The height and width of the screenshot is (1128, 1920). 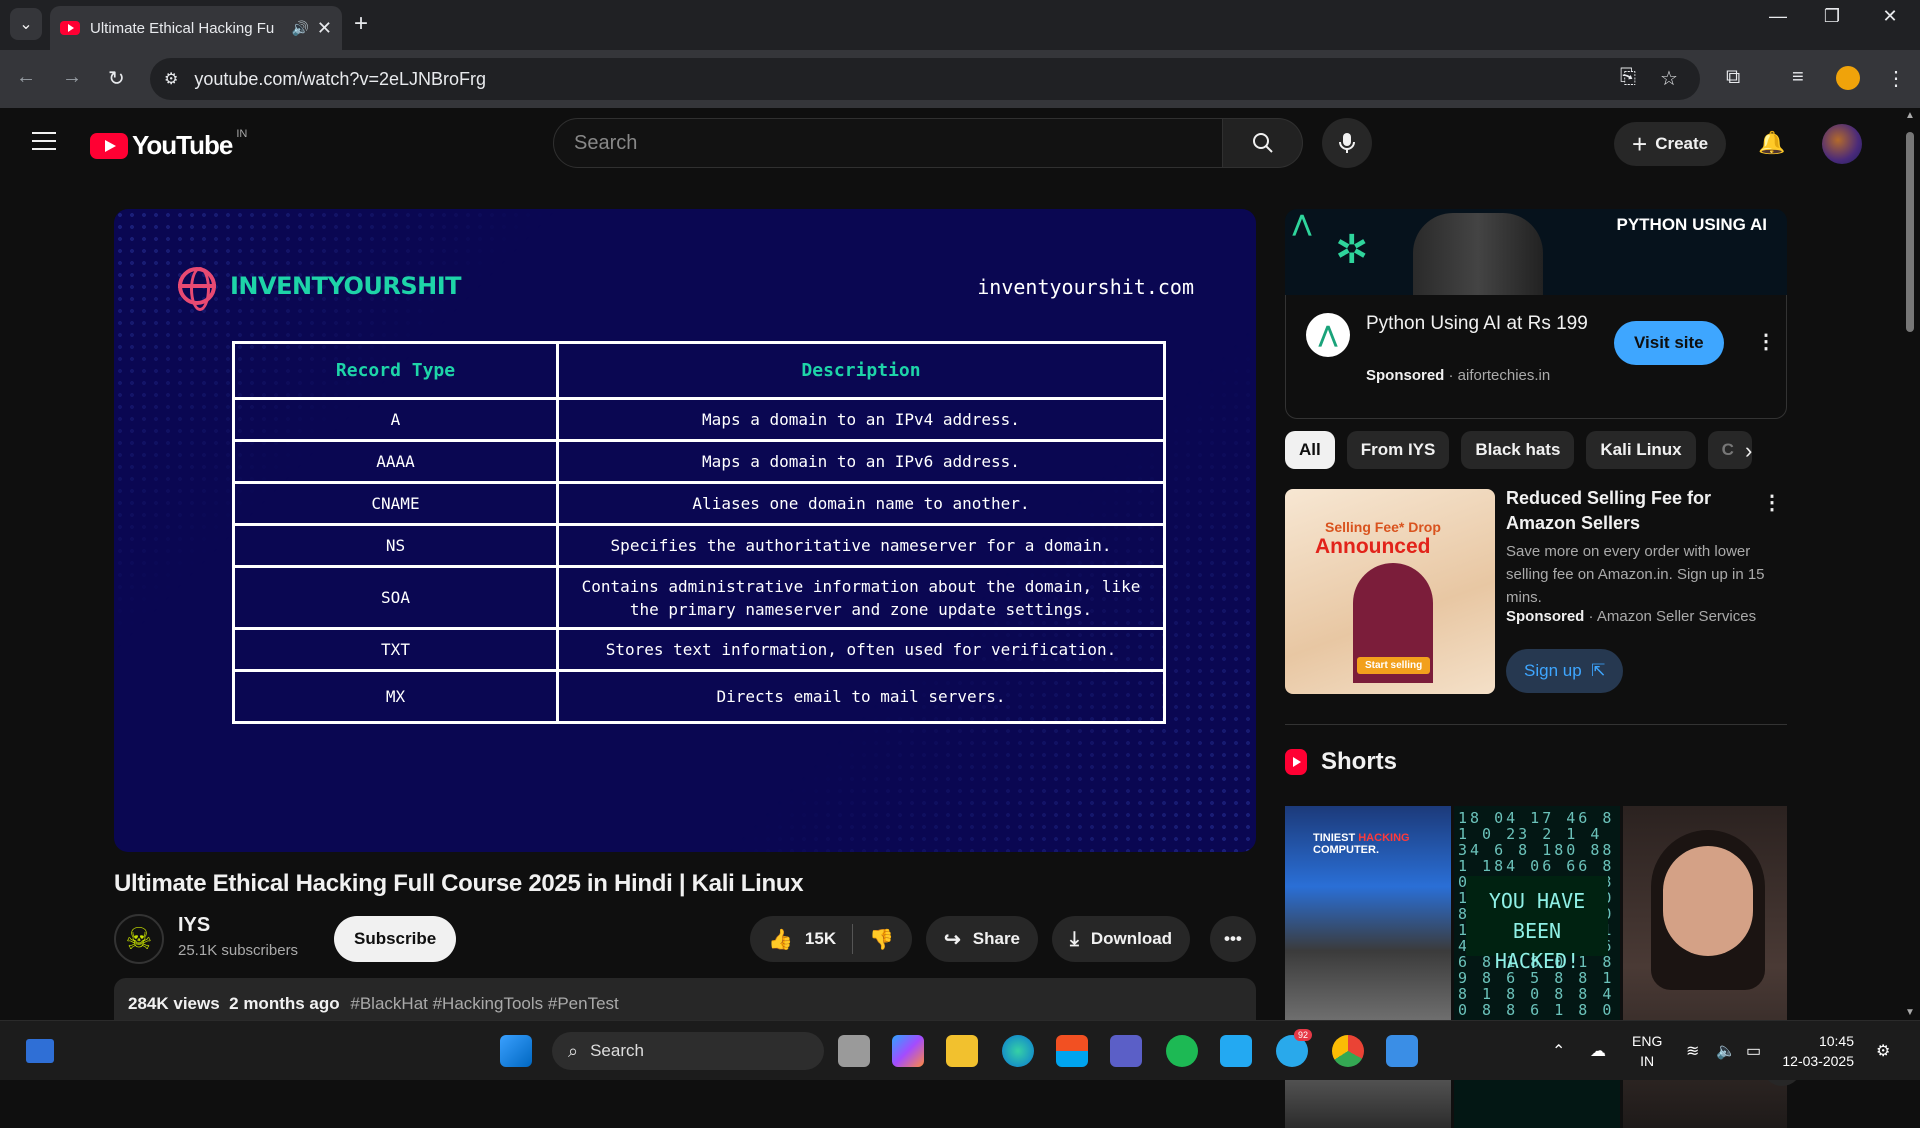 What do you see at coordinates (1310, 450) in the screenshot?
I see `chip-all: All` at bounding box center [1310, 450].